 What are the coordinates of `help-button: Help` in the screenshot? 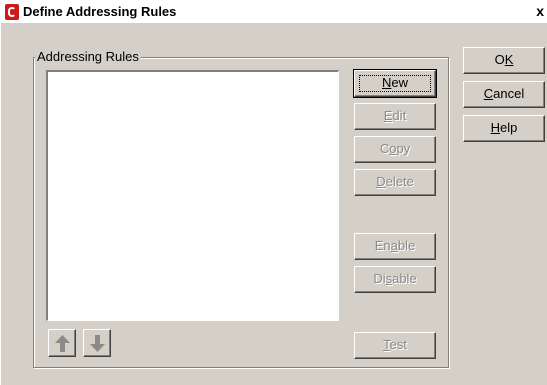 It's located at (504, 128).